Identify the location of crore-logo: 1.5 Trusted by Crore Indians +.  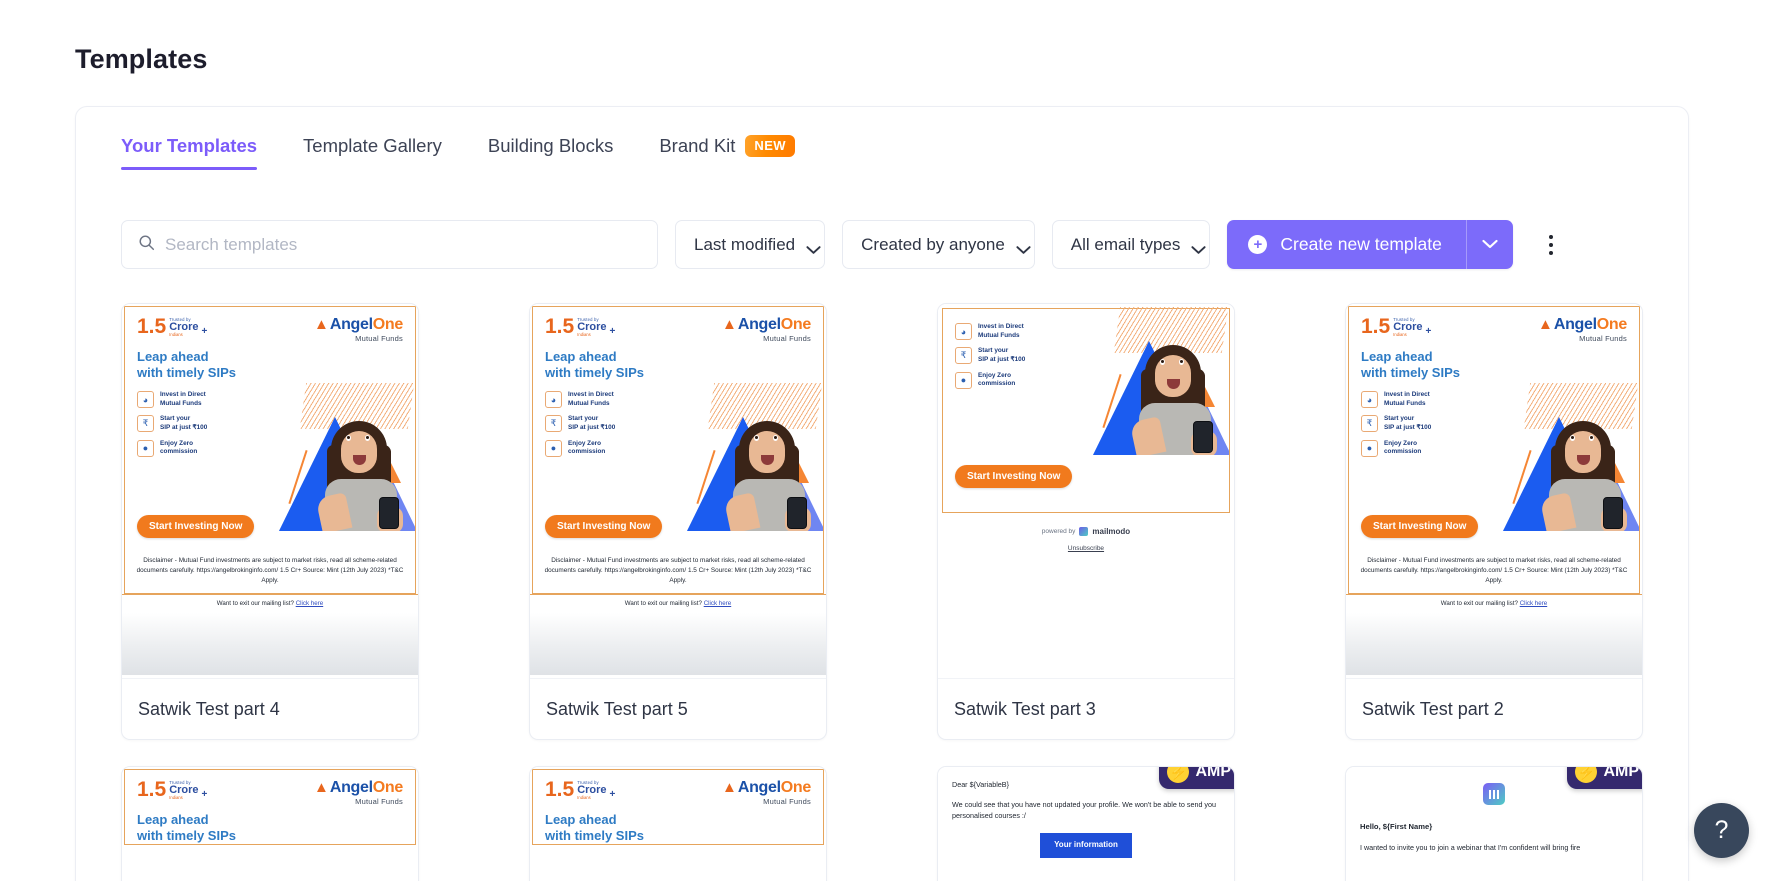
(172, 326).